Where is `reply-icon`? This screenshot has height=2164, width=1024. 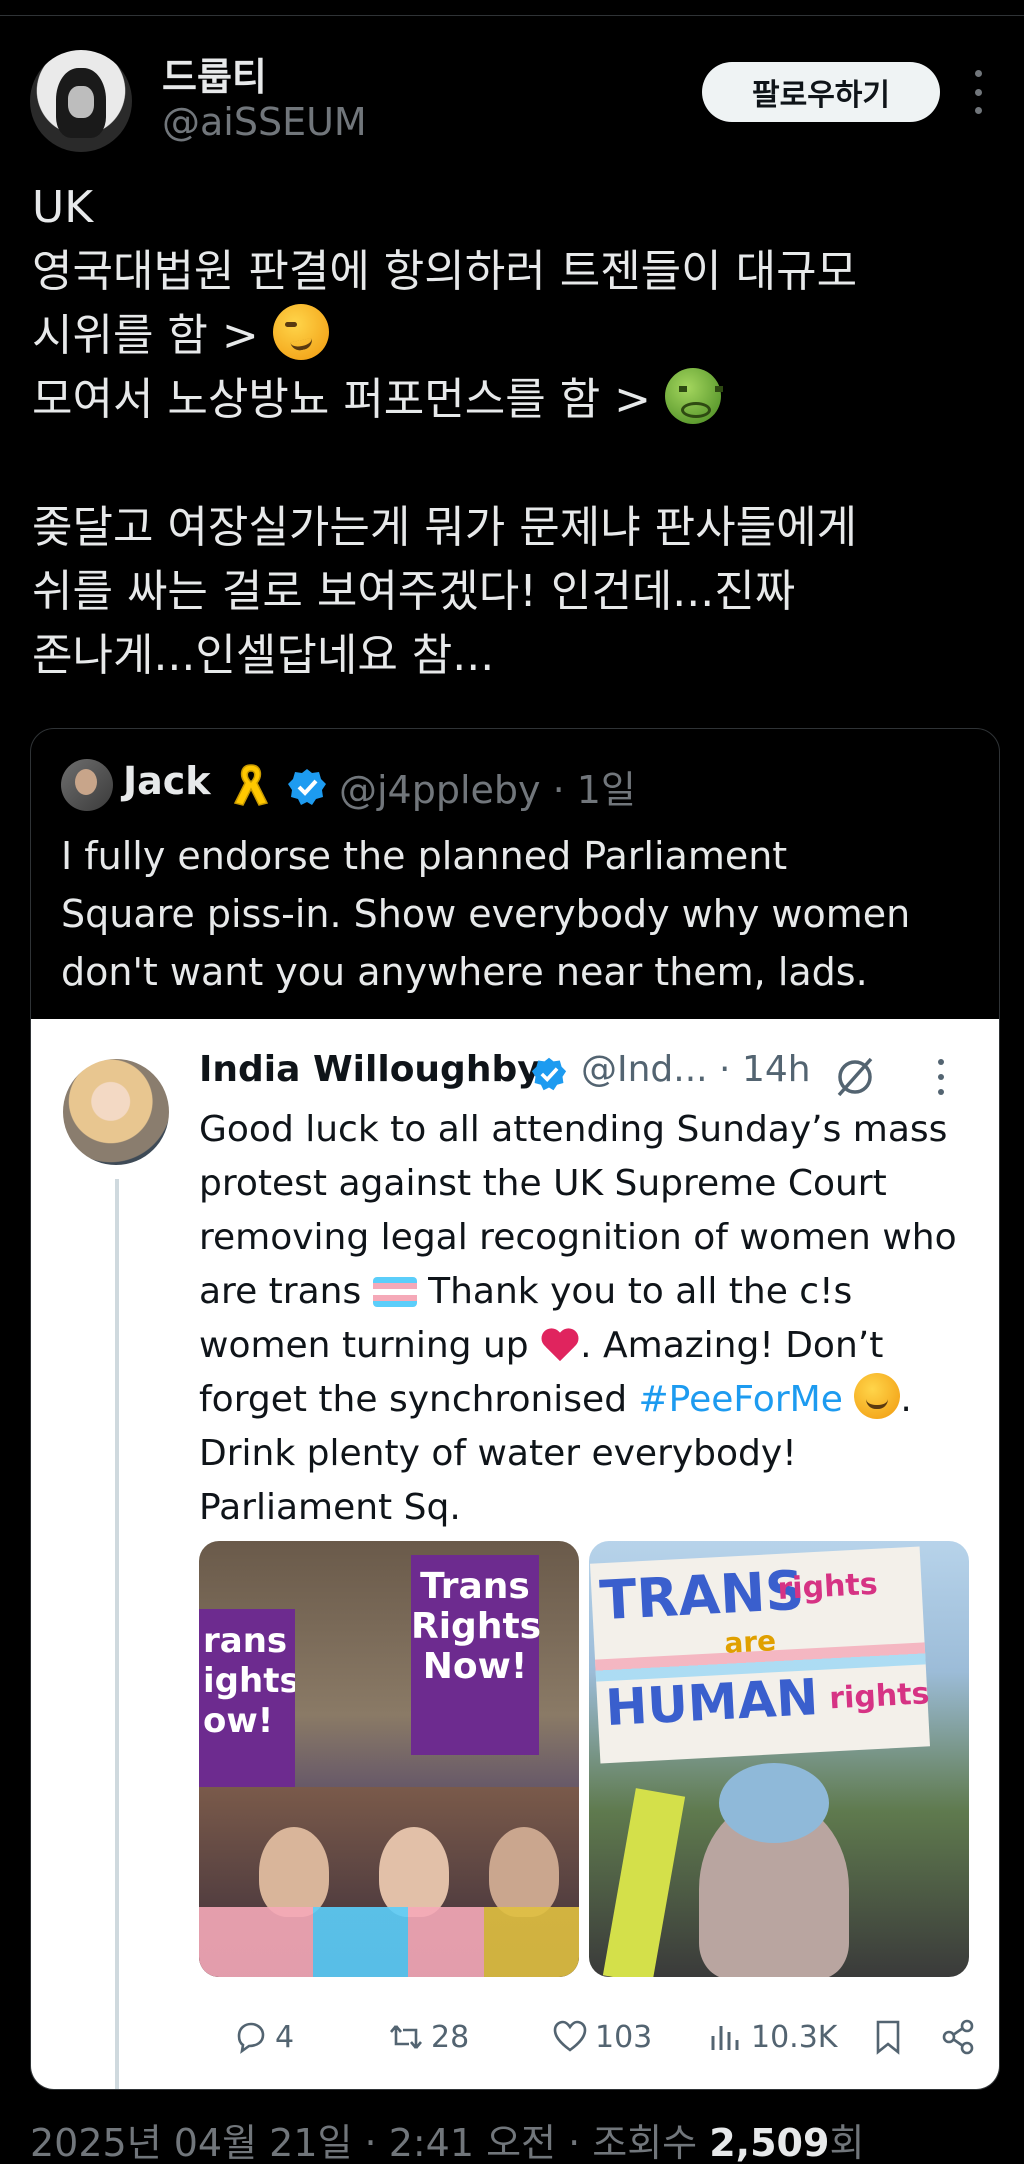 reply-icon is located at coordinates (251, 2038).